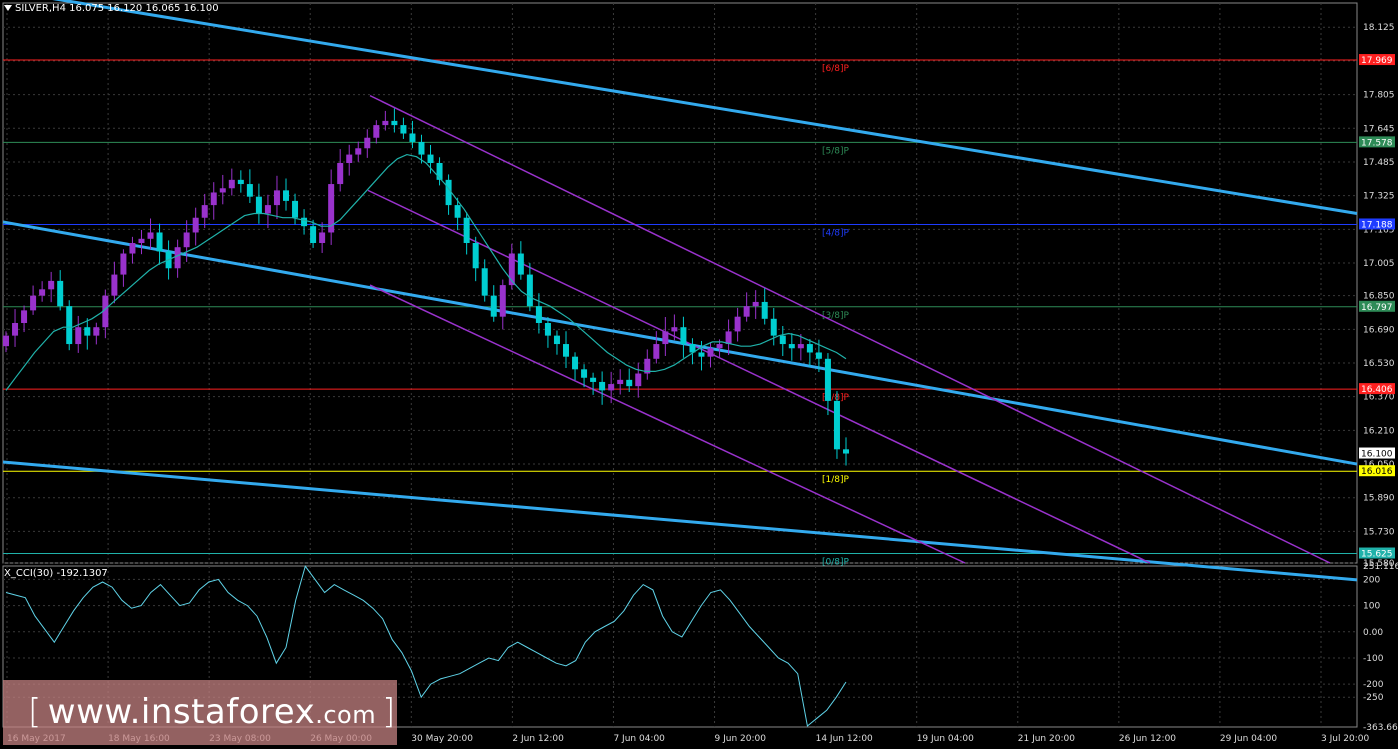  What do you see at coordinates (1377, 455) in the screenshot?
I see `current-price-label: 16.100` at bounding box center [1377, 455].